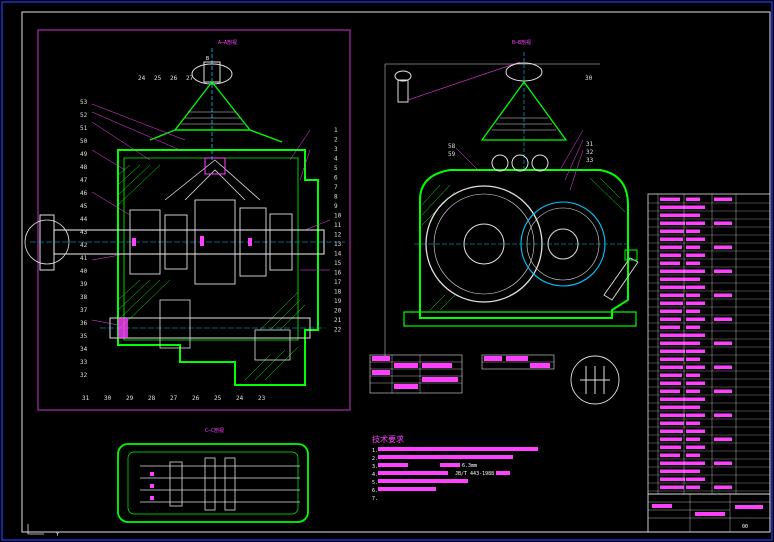 This screenshot has height=542, width=774. What do you see at coordinates (375, 467) in the screenshot?
I see `callout-number: 3.` at bounding box center [375, 467].